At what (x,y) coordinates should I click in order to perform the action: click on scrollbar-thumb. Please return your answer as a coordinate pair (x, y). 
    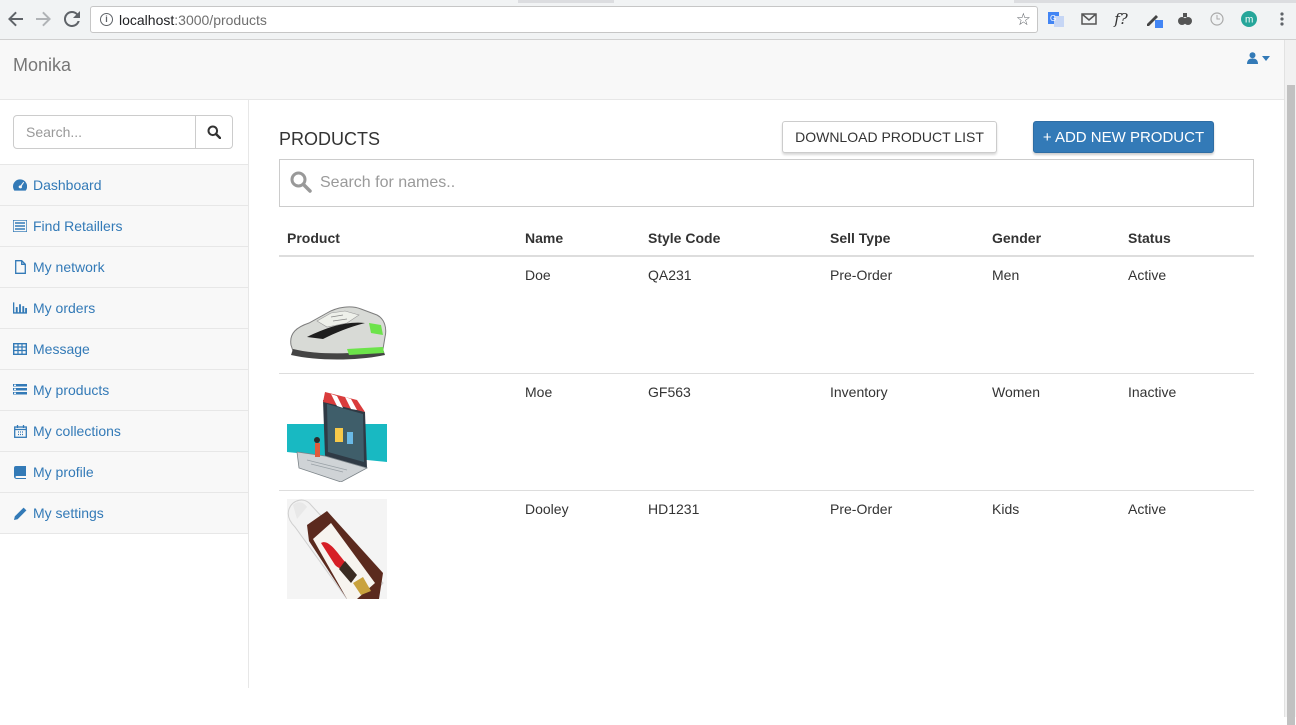
    Looking at the image, I should click on (1291, 405).